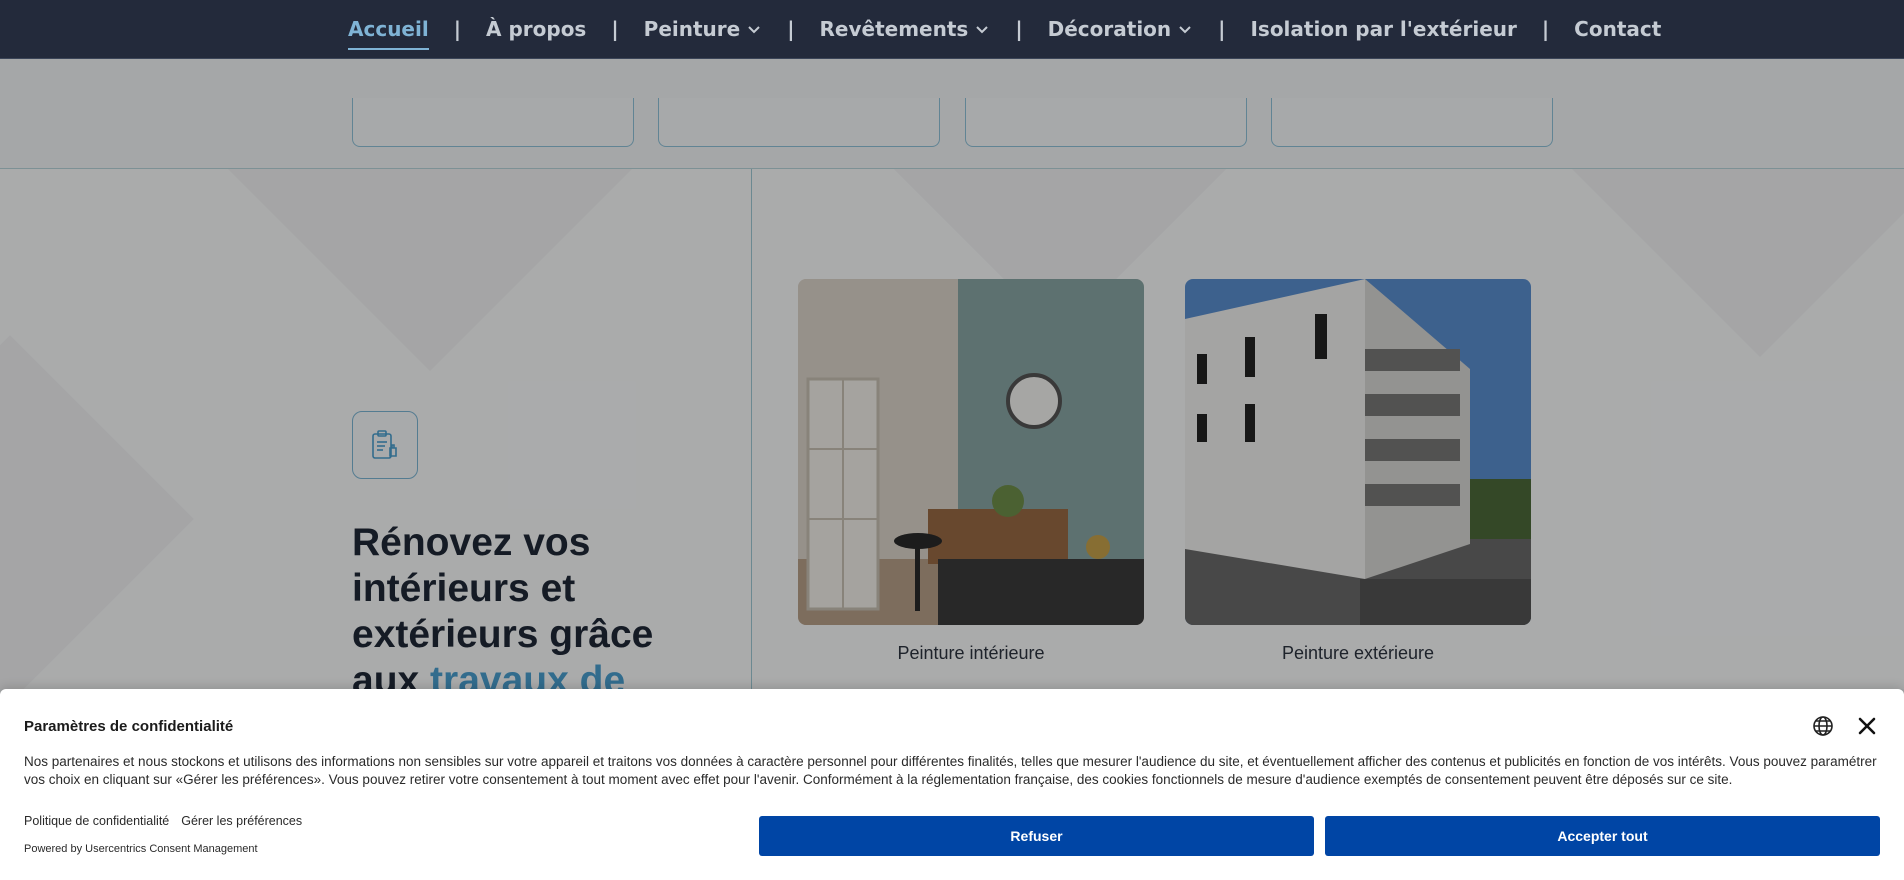 The height and width of the screenshot is (880, 1904). Describe the element at coordinates (536, 29) in the screenshot. I see `nav-item-a-propos: À propos` at that location.